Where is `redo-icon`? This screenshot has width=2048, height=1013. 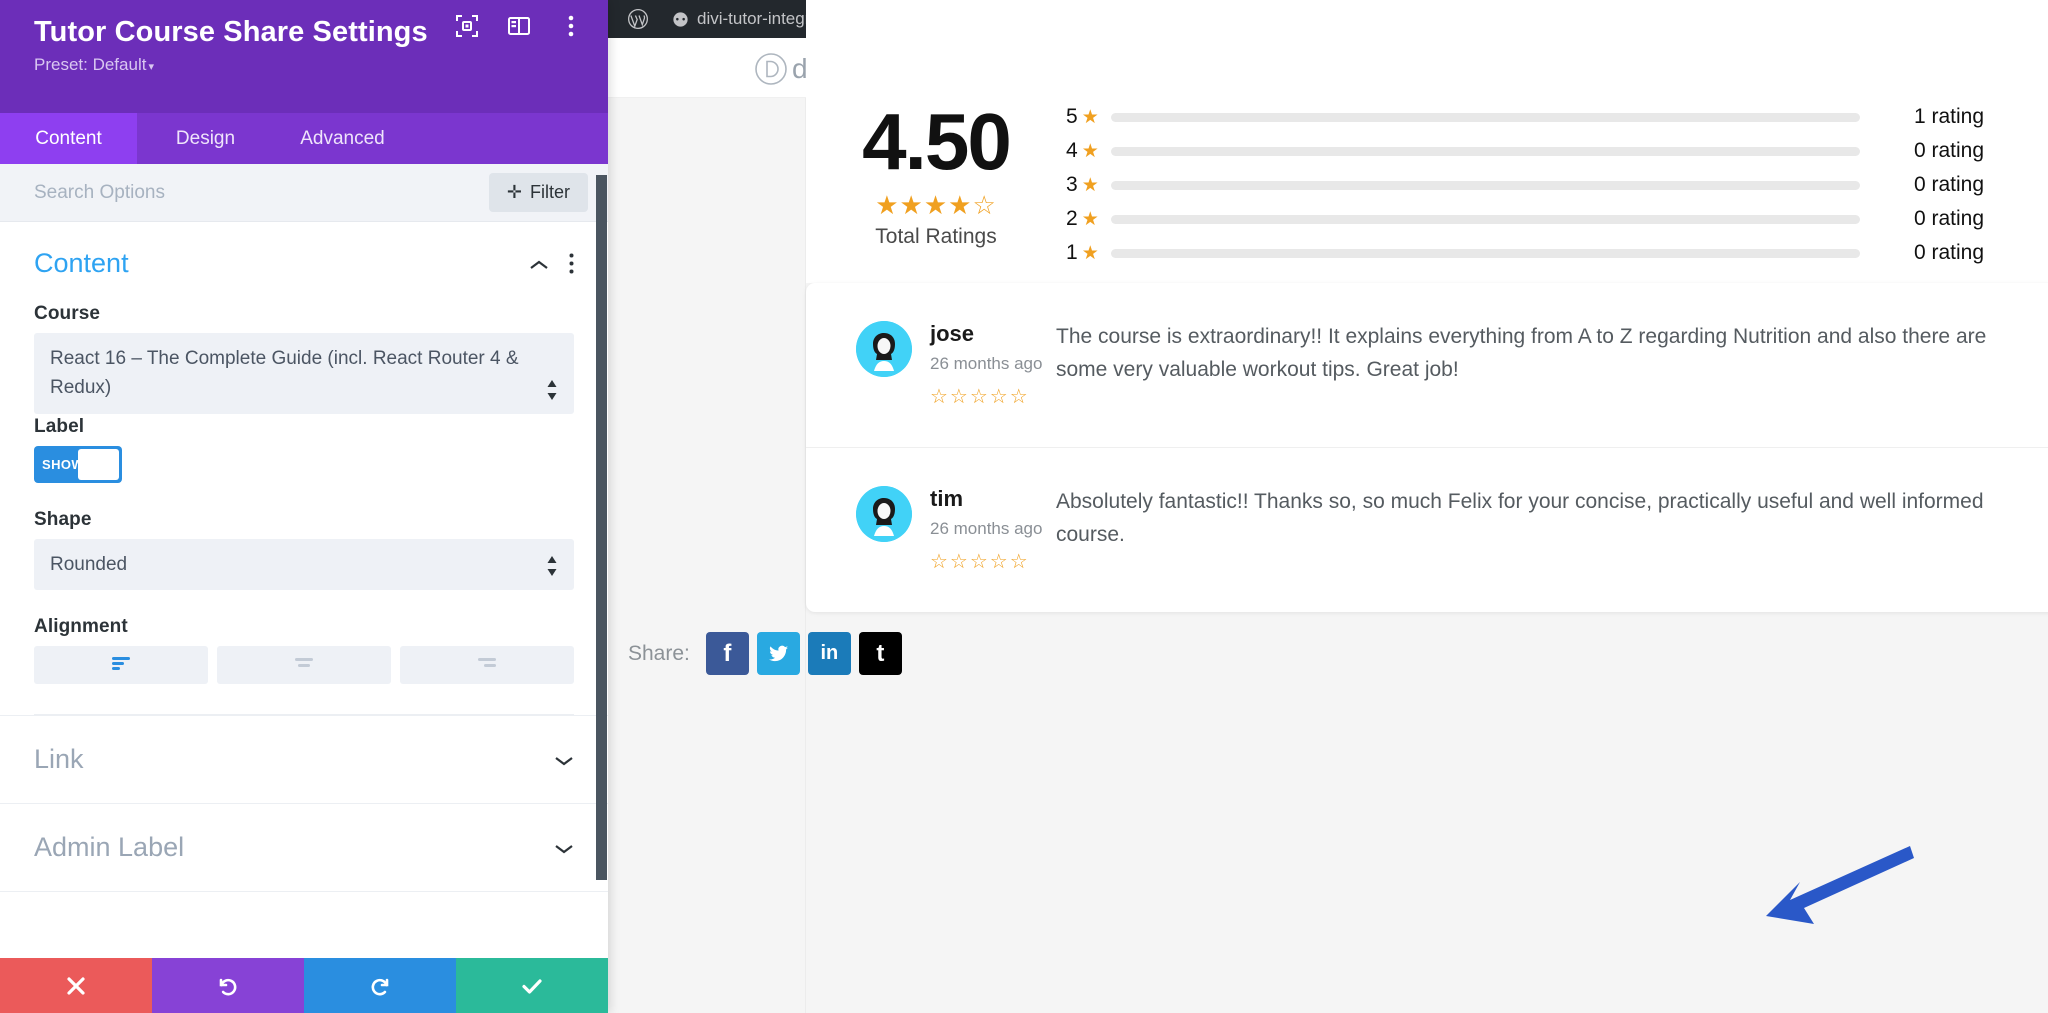 redo-icon is located at coordinates (380, 986).